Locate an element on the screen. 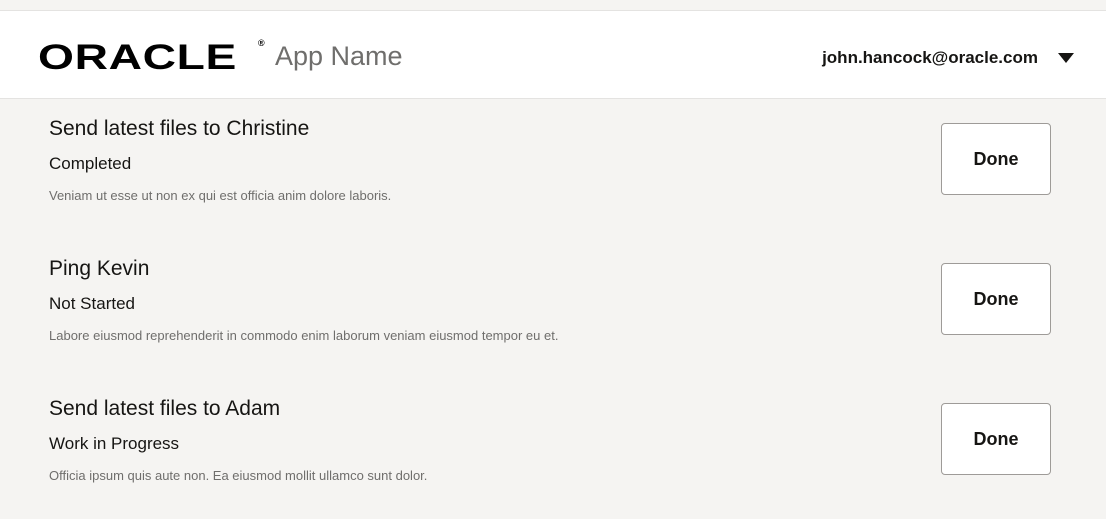 The height and width of the screenshot is (519, 1106). user-email: john.hancock@oracle.com is located at coordinates (930, 58).